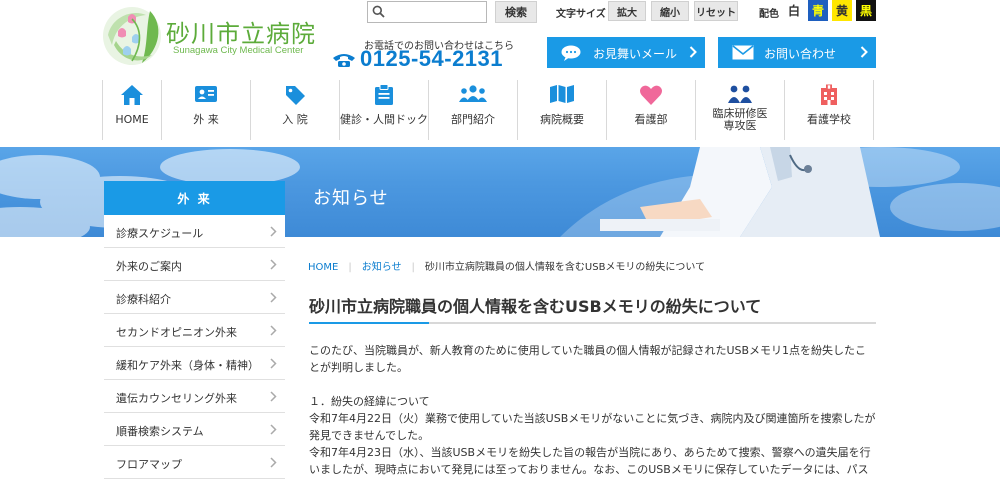  Describe the element at coordinates (581, 14) in the screenshot. I see `font-size-label: 文字サイズ` at that location.